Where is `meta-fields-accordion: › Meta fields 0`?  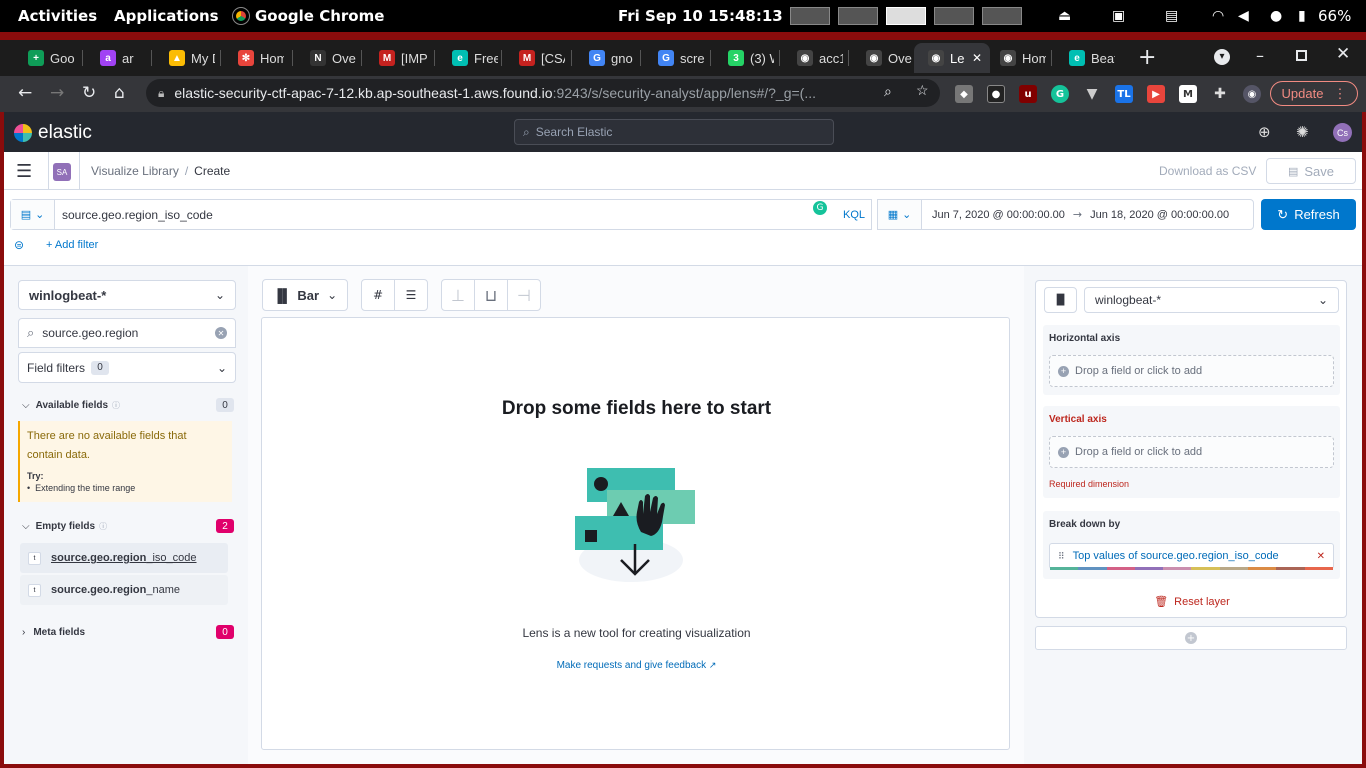
meta-fields-accordion: › Meta fields 0 is located at coordinates (128, 632).